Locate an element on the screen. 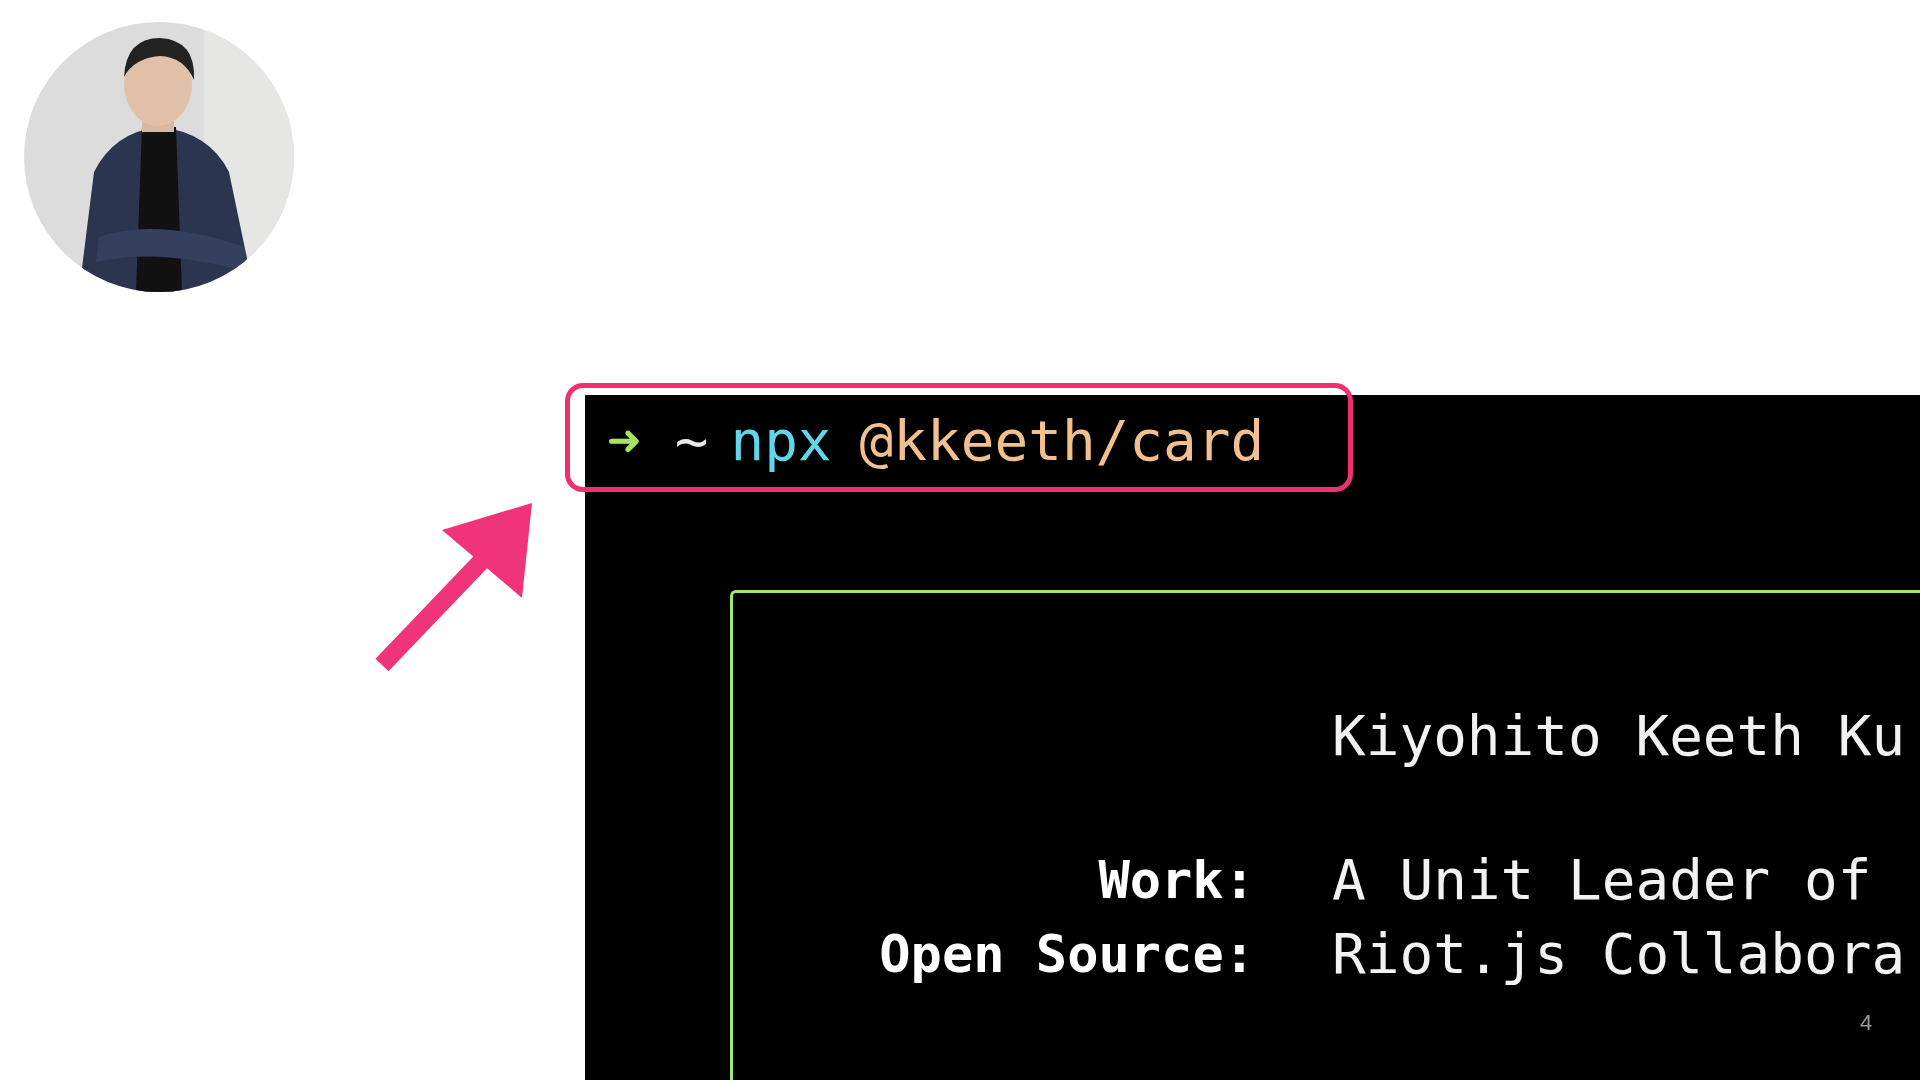 This screenshot has height=1080, width=1920. field-label: Open Source: is located at coordinates (1067, 954).